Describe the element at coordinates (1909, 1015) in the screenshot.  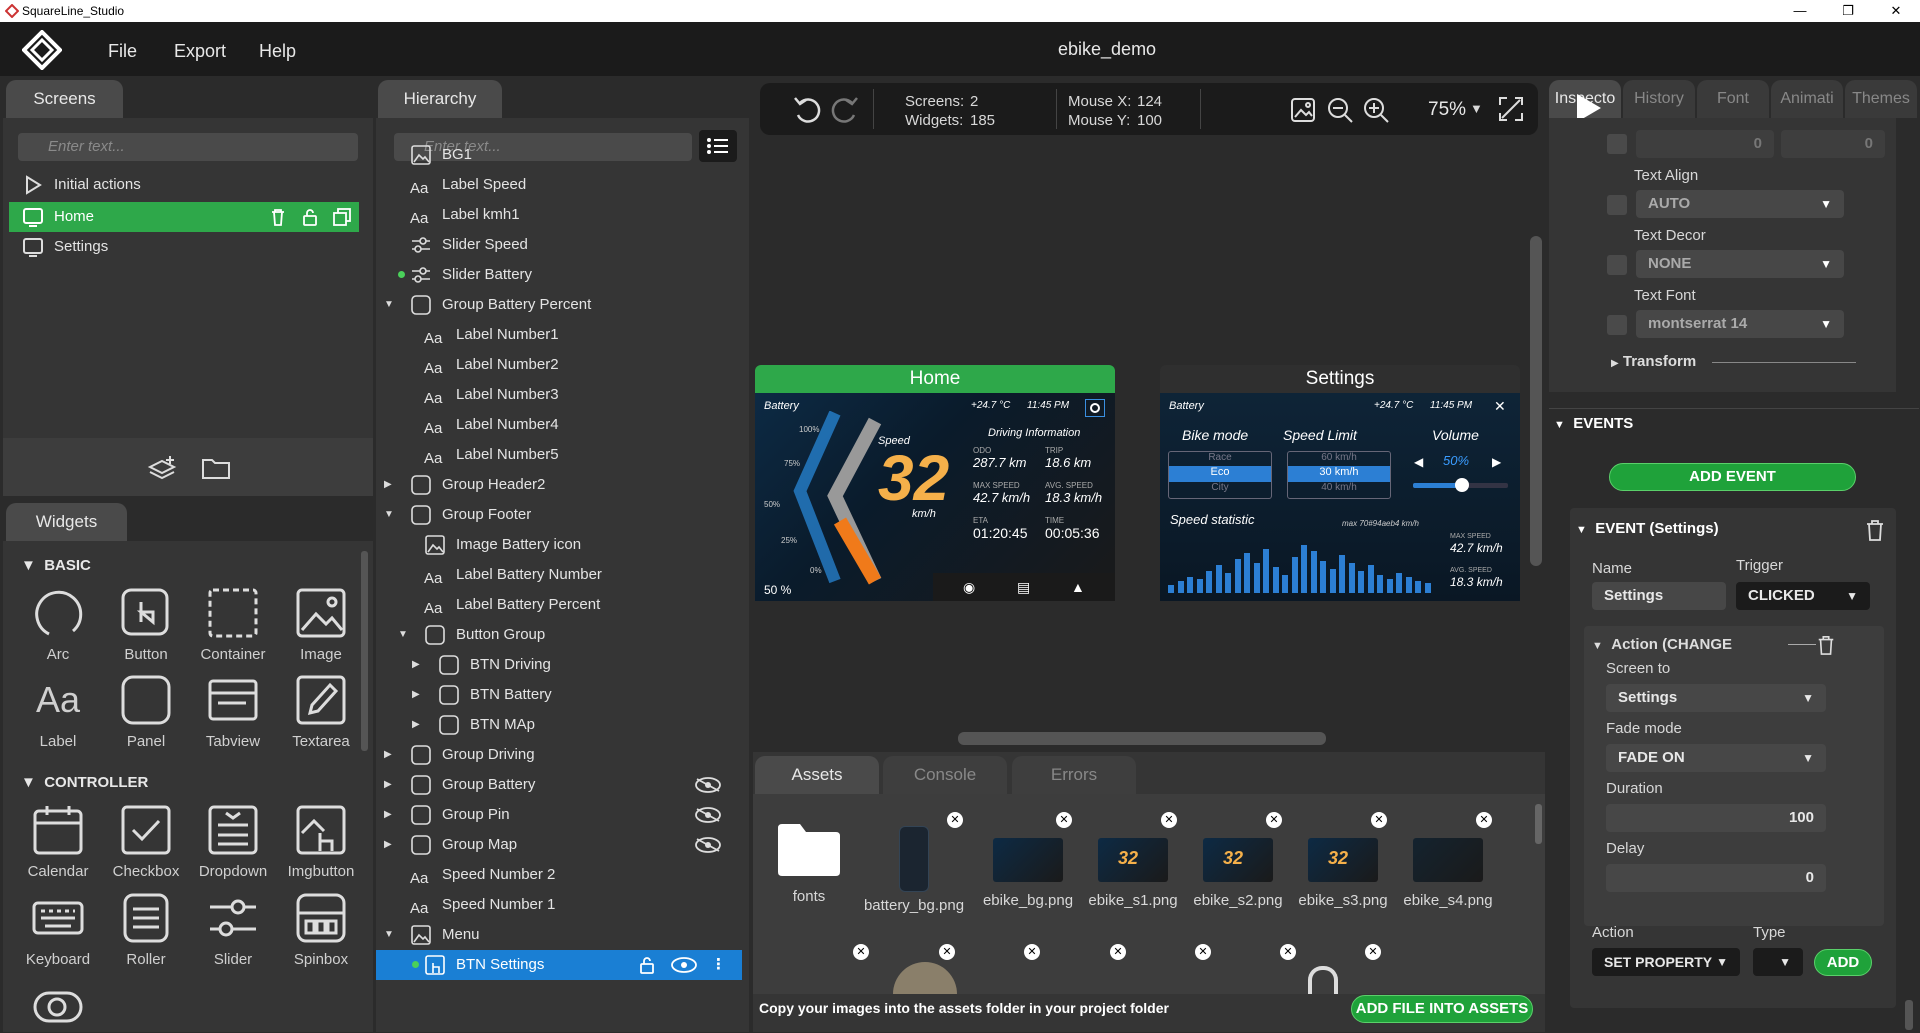
I see `inspector-scrollbar` at that location.